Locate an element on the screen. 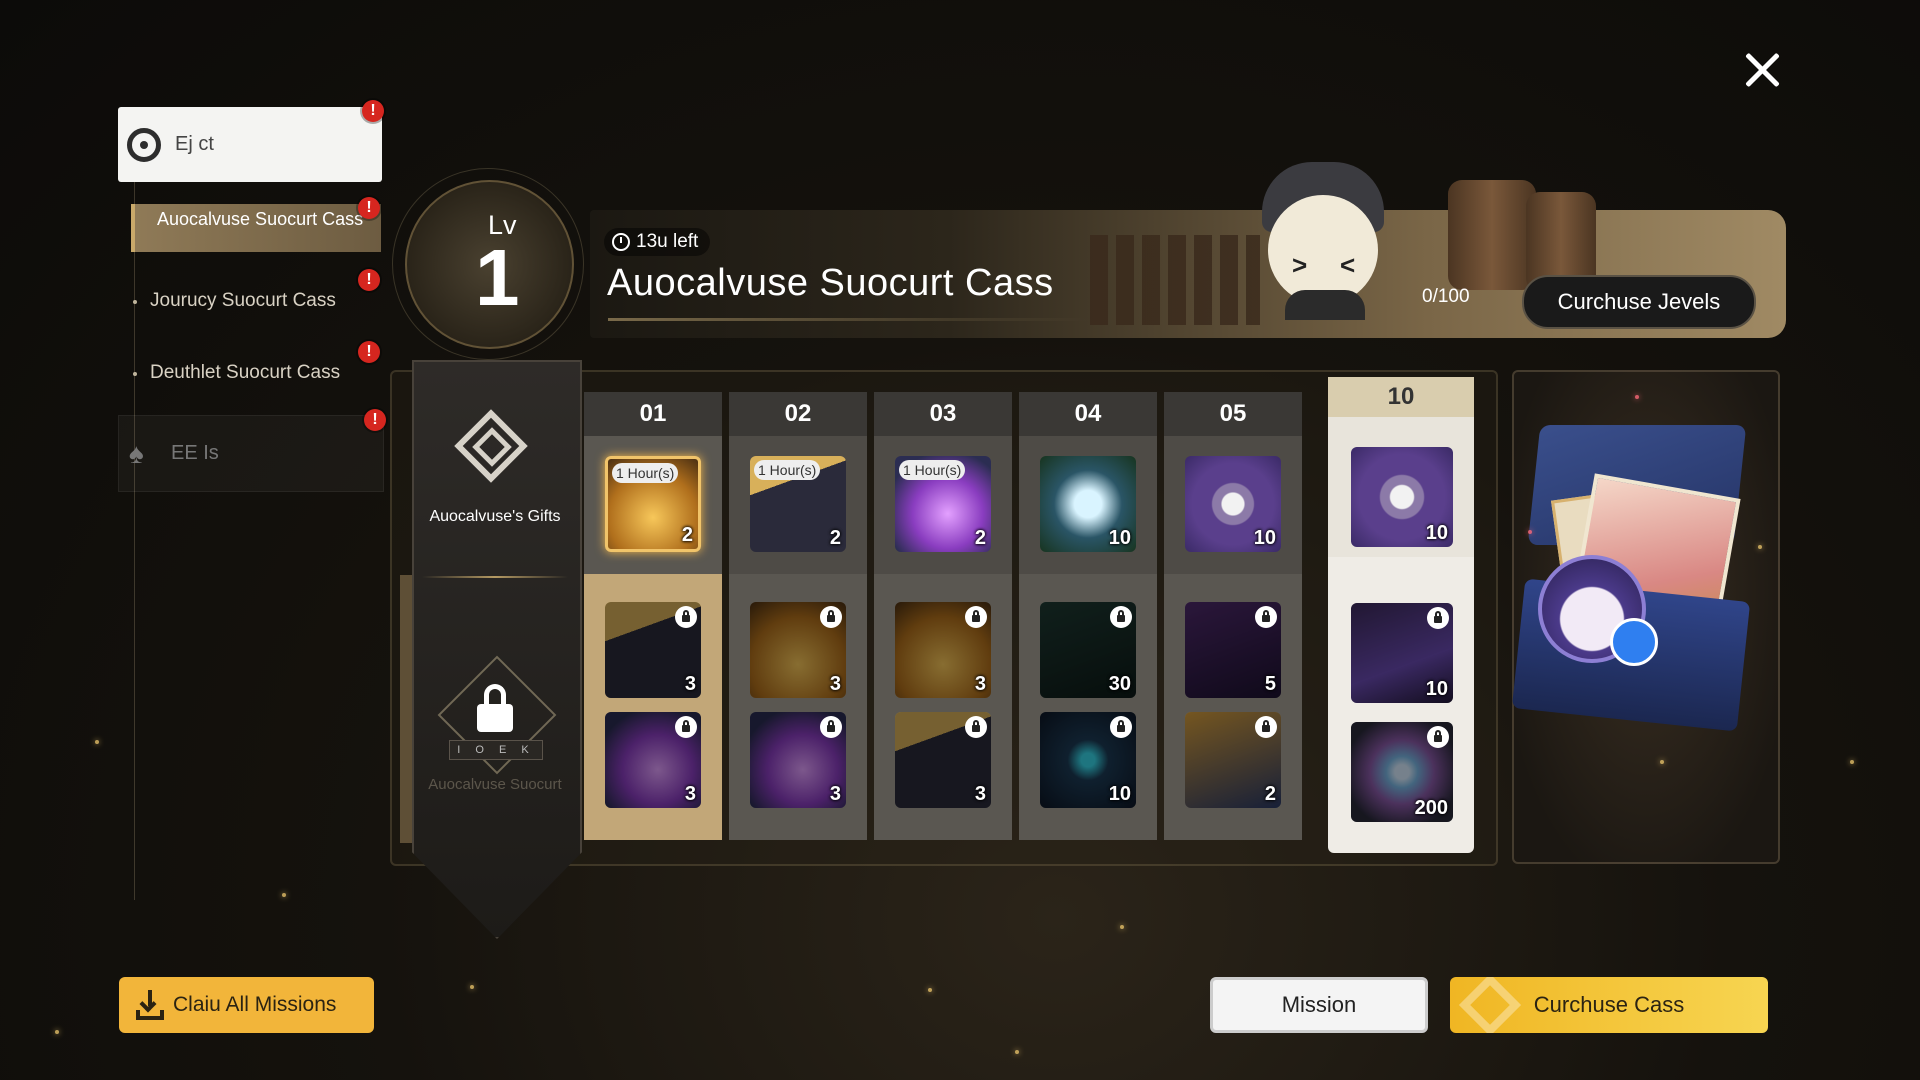  level-value: 1 is located at coordinates (497, 277).